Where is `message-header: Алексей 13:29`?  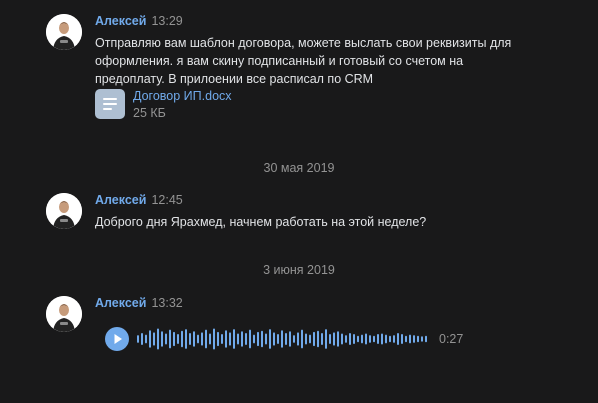 message-header: Алексей 13:29 is located at coordinates (139, 21).